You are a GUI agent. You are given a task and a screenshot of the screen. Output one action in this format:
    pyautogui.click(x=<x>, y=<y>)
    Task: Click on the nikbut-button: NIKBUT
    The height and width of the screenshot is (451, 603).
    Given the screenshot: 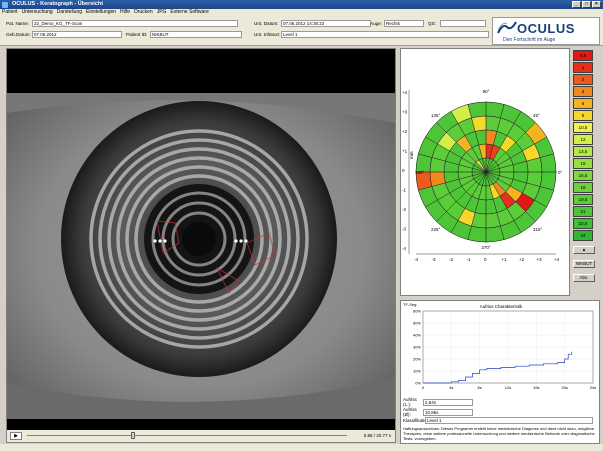 What is the action you would take?
    pyautogui.click(x=584, y=264)
    